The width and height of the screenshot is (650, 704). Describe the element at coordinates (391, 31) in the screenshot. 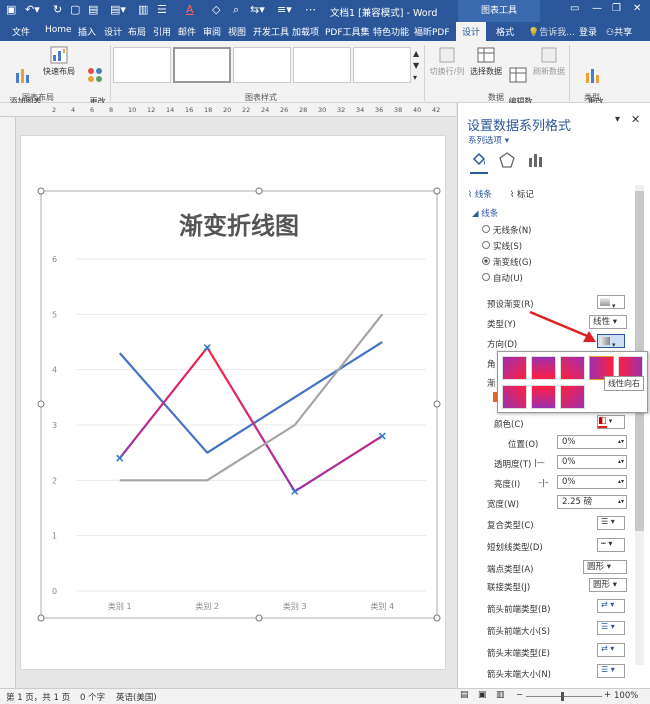

I see `tab-features: 特色功能` at that location.